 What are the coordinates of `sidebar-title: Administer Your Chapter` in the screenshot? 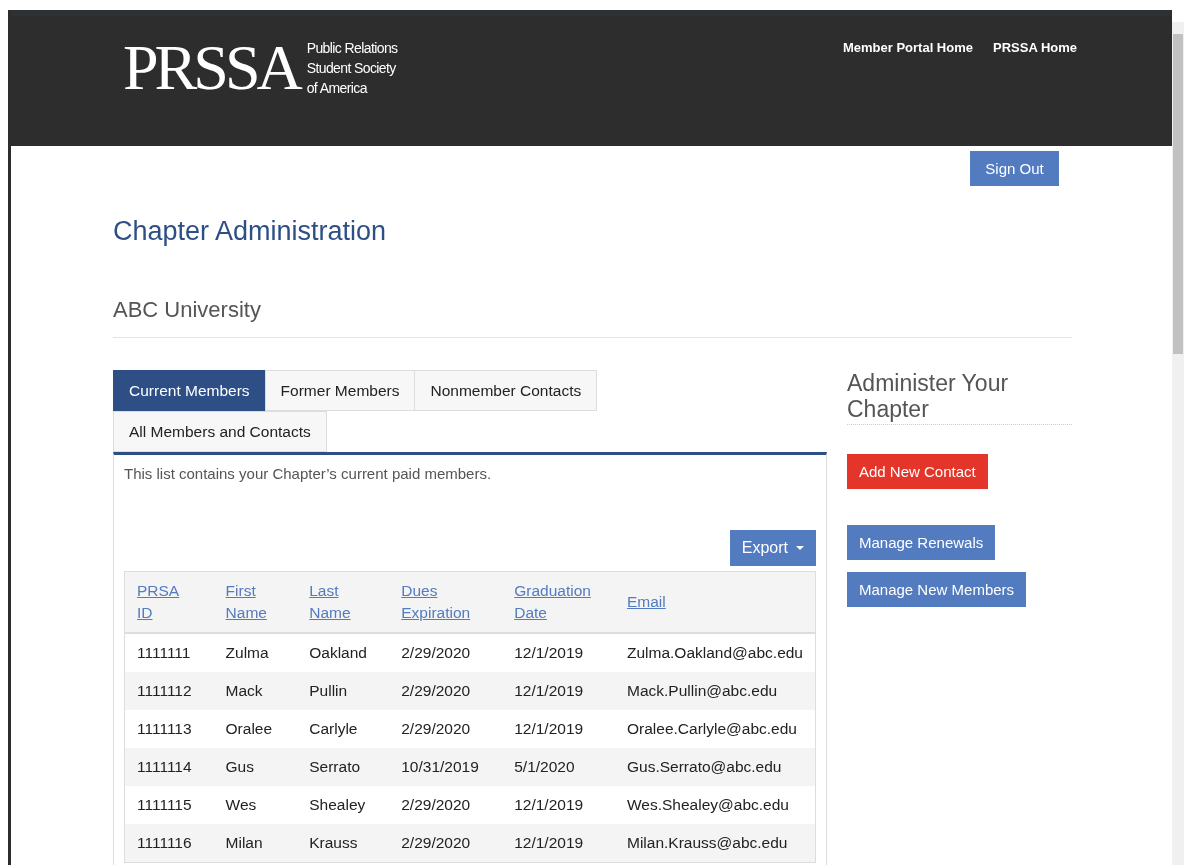 It's located at (959, 397).